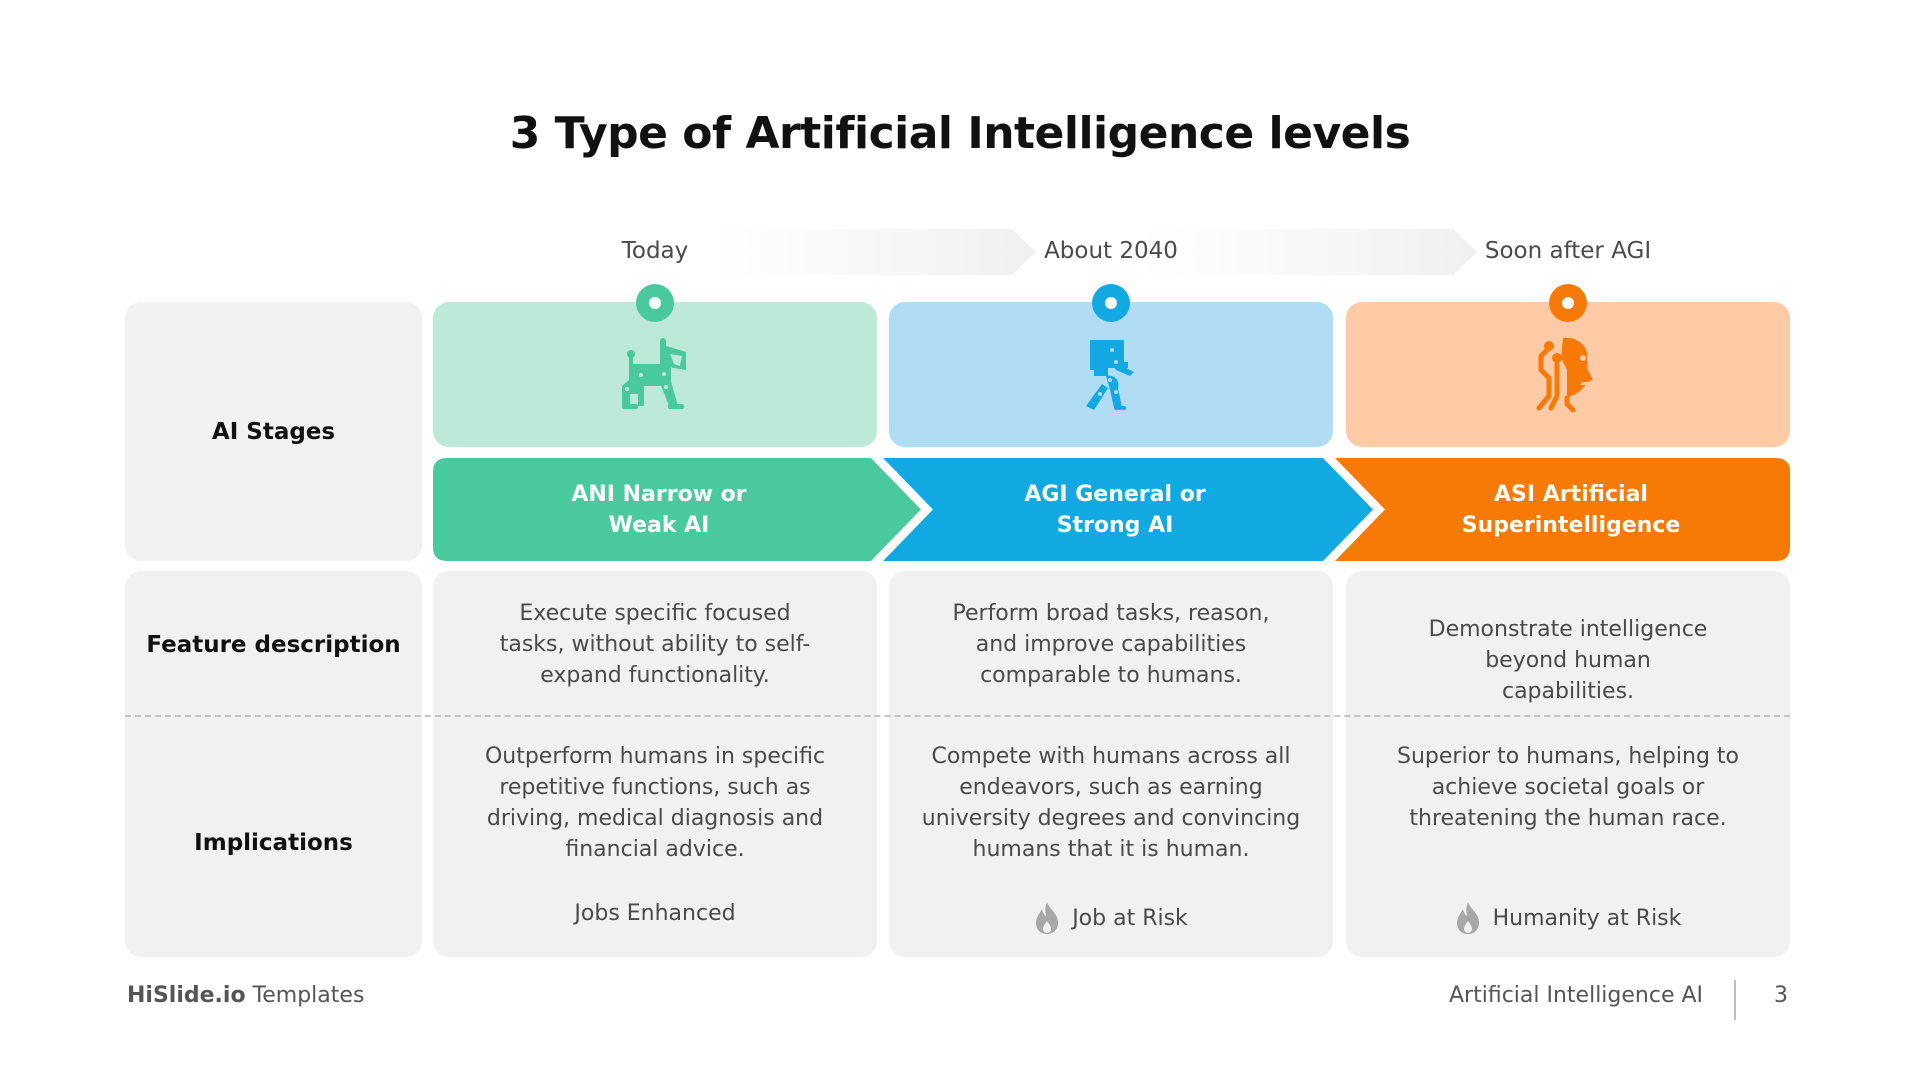 Image resolution: width=1920 pixels, height=1080 pixels. Describe the element at coordinates (1735, 1000) in the screenshot. I see `footer-divider` at that location.